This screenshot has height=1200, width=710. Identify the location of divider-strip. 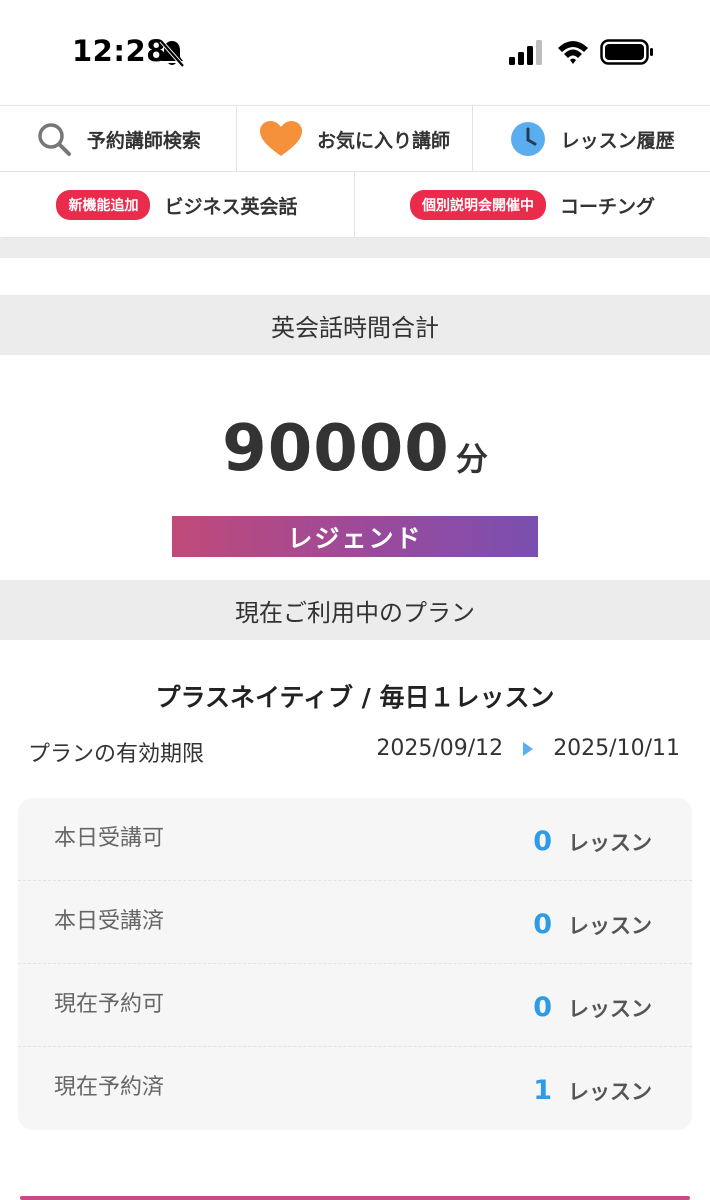
(355, 248).